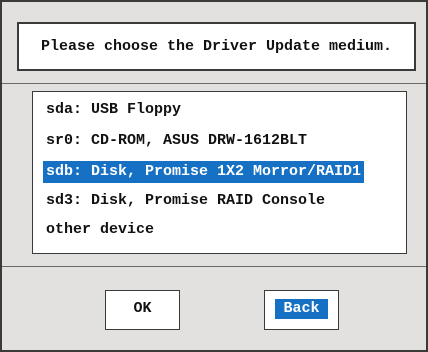 The width and height of the screenshot is (428, 352). What do you see at coordinates (185, 201) in the screenshot?
I see `list-item-sd3: sd3: Disk, Promise RAID Console` at bounding box center [185, 201].